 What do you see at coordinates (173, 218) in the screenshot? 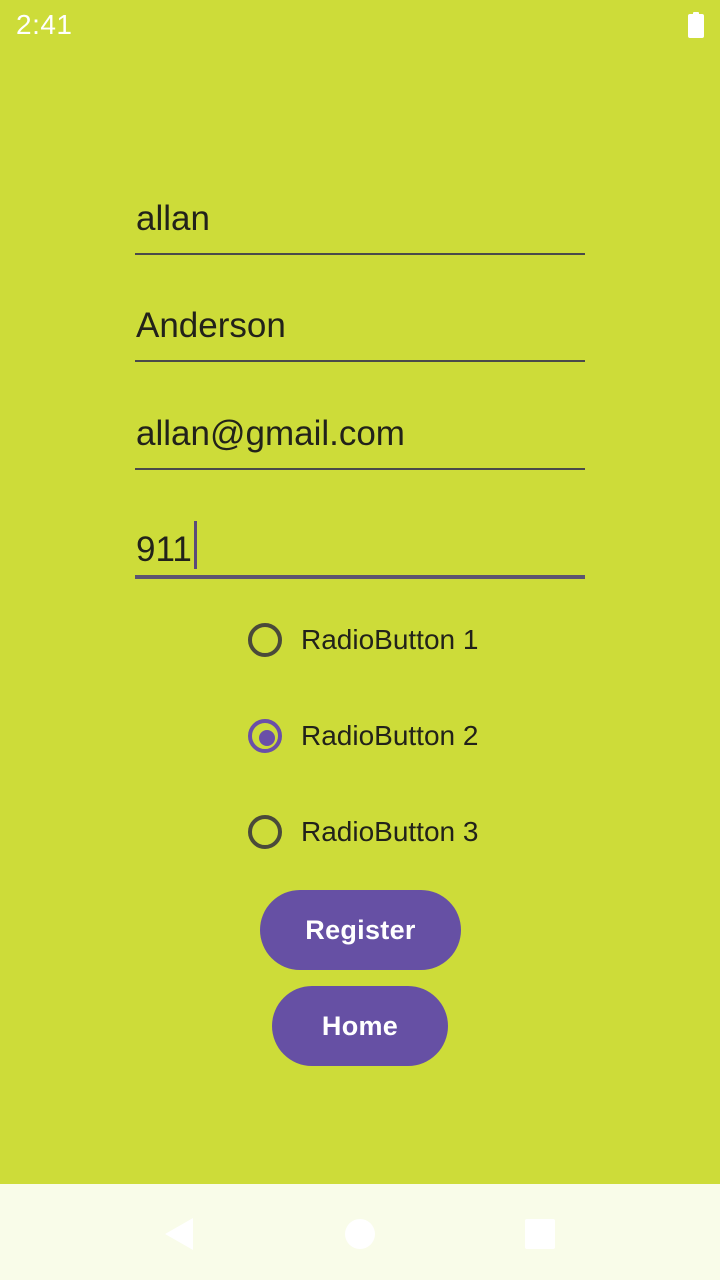
I see `first-name-value: allan` at bounding box center [173, 218].